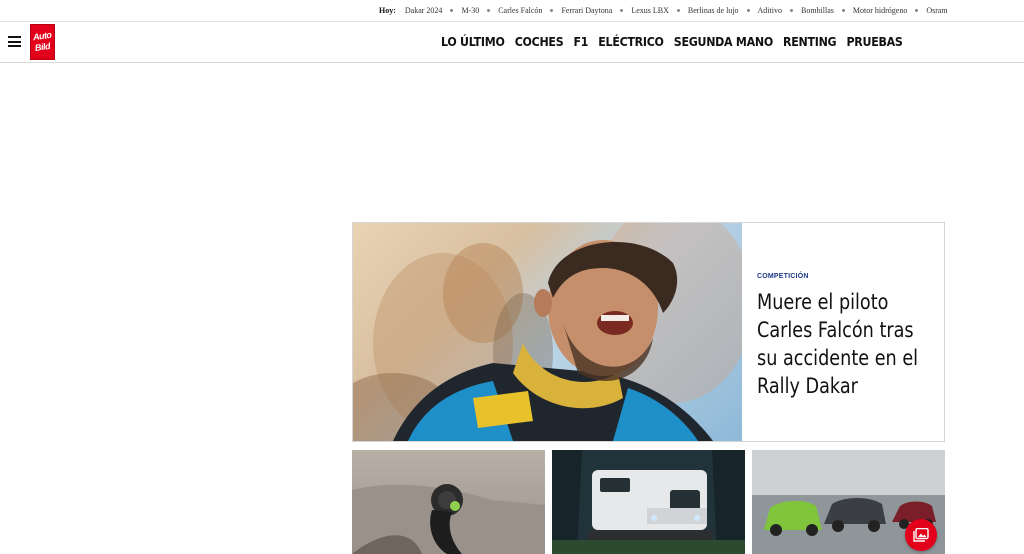  I want to click on trending-item: Ferrari Daytona, so click(586, 10).